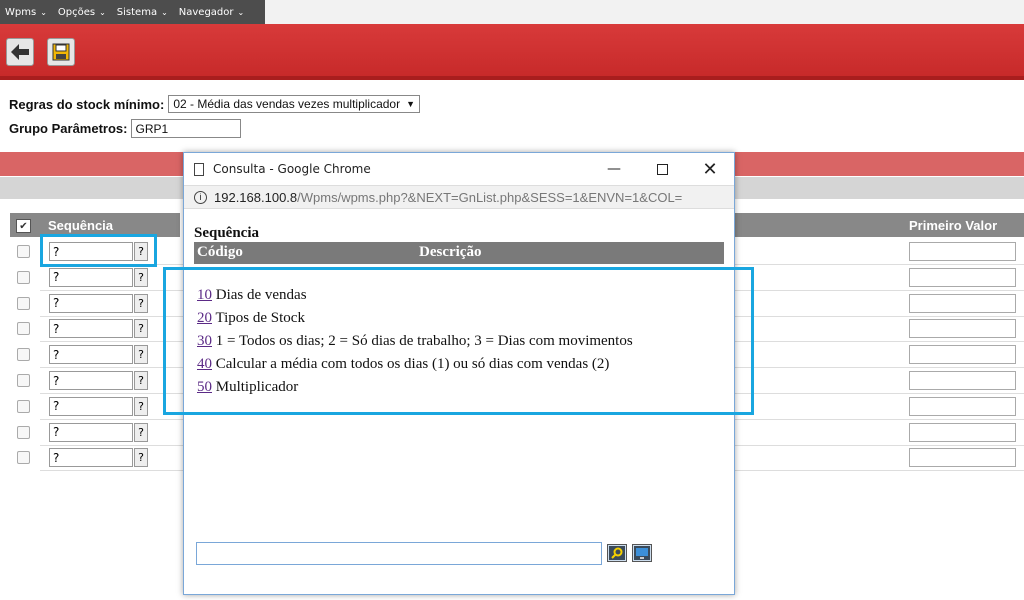 The height and width of the screenshot is (600, 1024). I want to click on monitor-button, so click(642, 553).